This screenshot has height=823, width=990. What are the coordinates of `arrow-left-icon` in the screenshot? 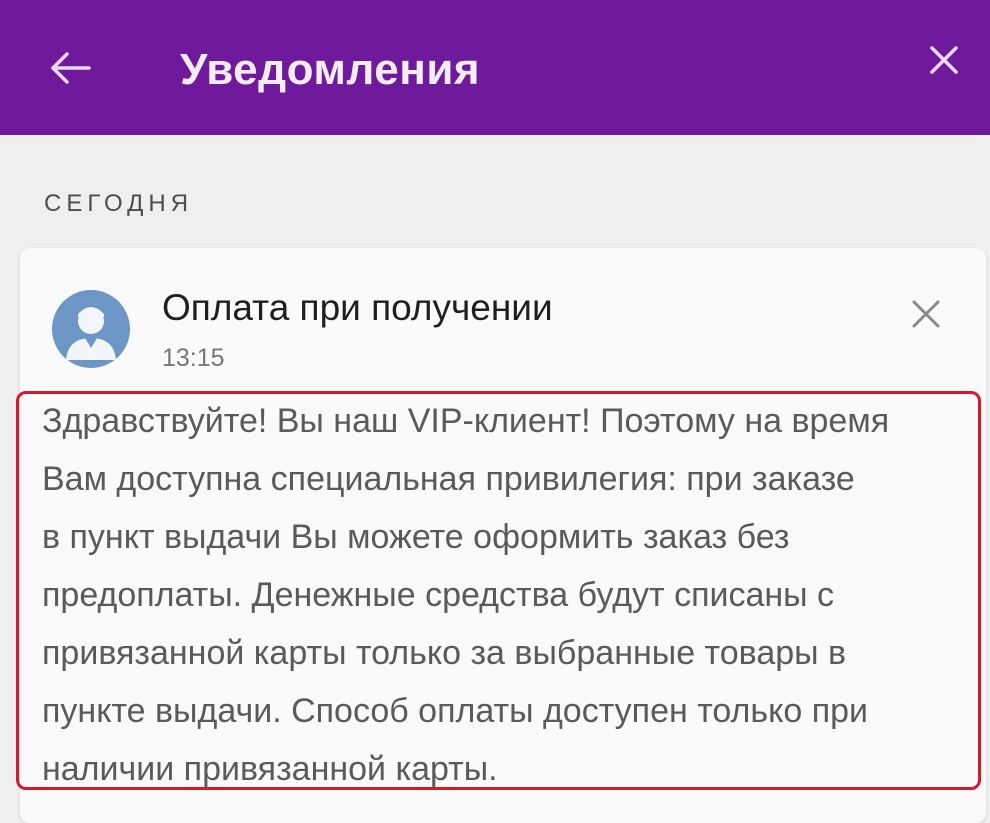 It's located at (71, 68).